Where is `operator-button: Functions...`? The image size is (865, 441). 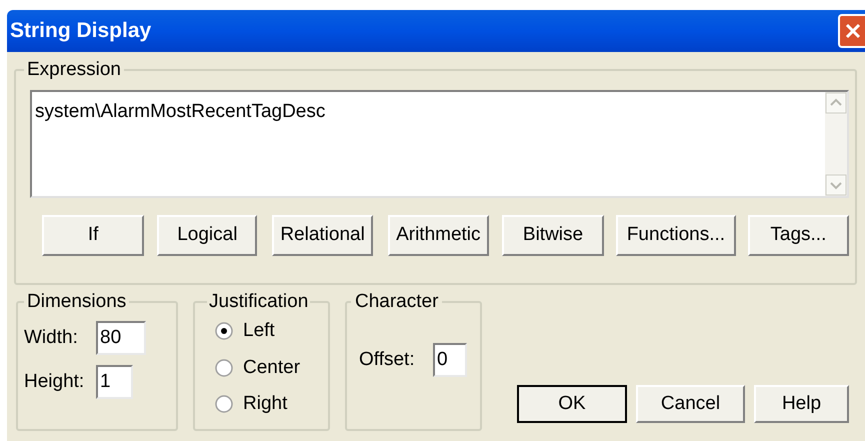
operator-button: Functions... is located at coordinates (676, 235).